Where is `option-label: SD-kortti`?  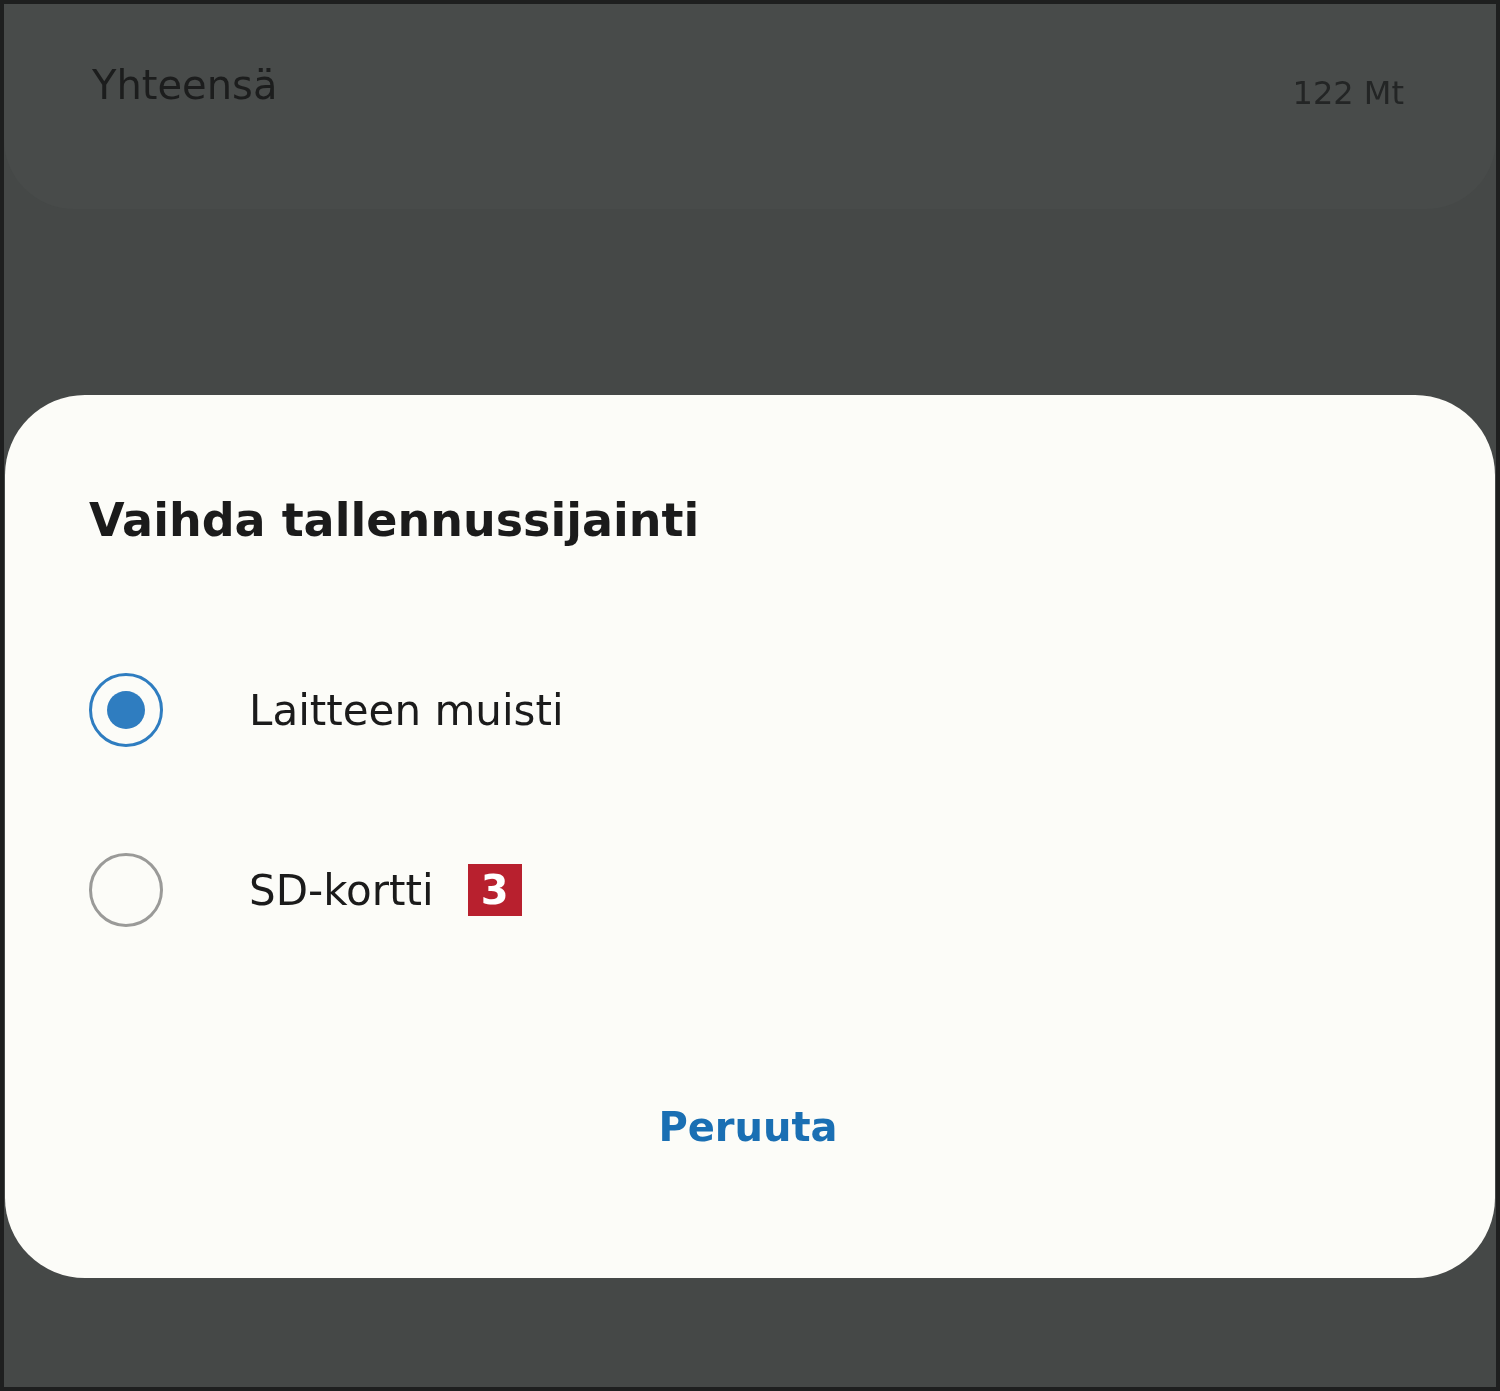
option-label: SD-kortti is located at coordinates (341, 890).